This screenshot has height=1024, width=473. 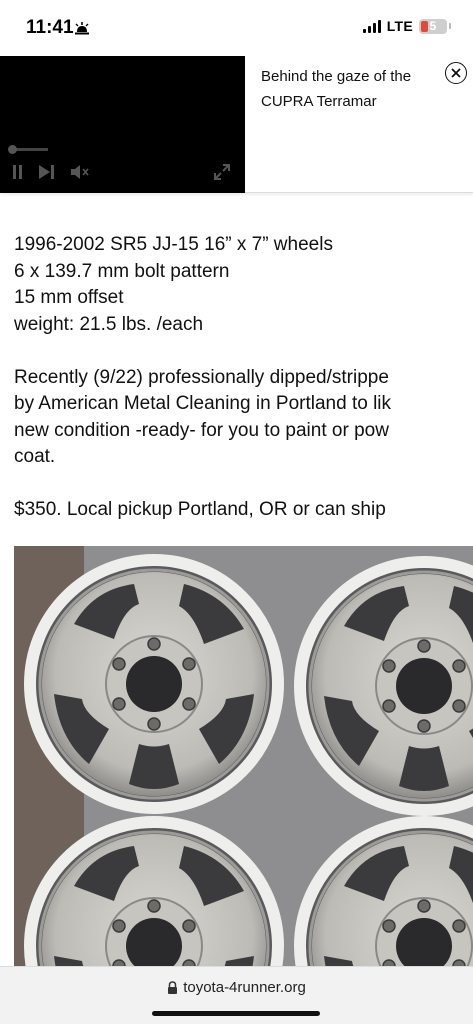 What do you see at coordinates (236, 1013) in the screenshot?
I see `home-indicator` at bounding box center [236, 1013].